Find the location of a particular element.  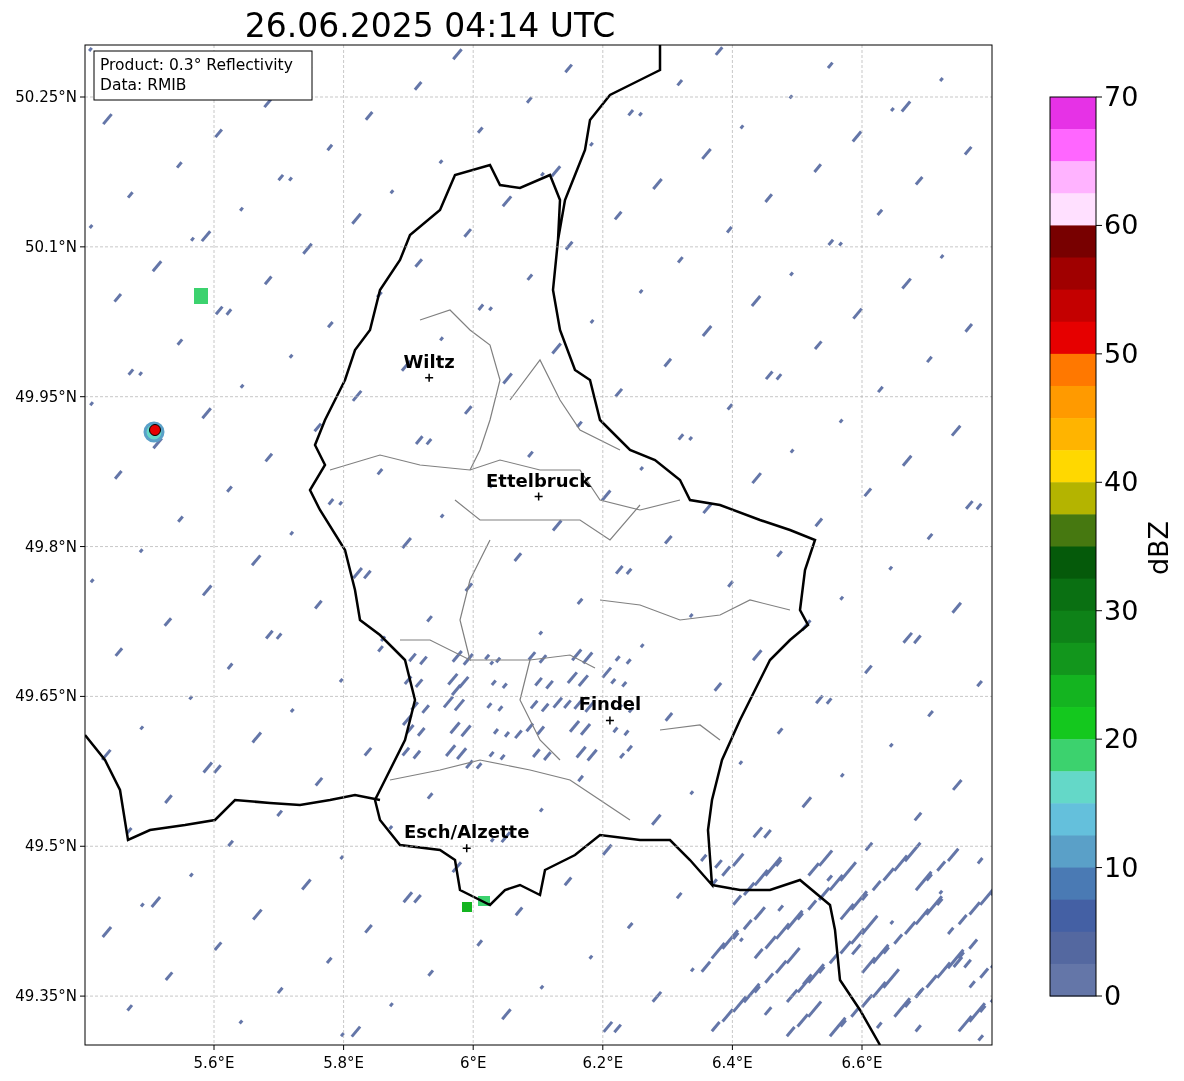

radar-site-marker is located at coordinates (155, 430).